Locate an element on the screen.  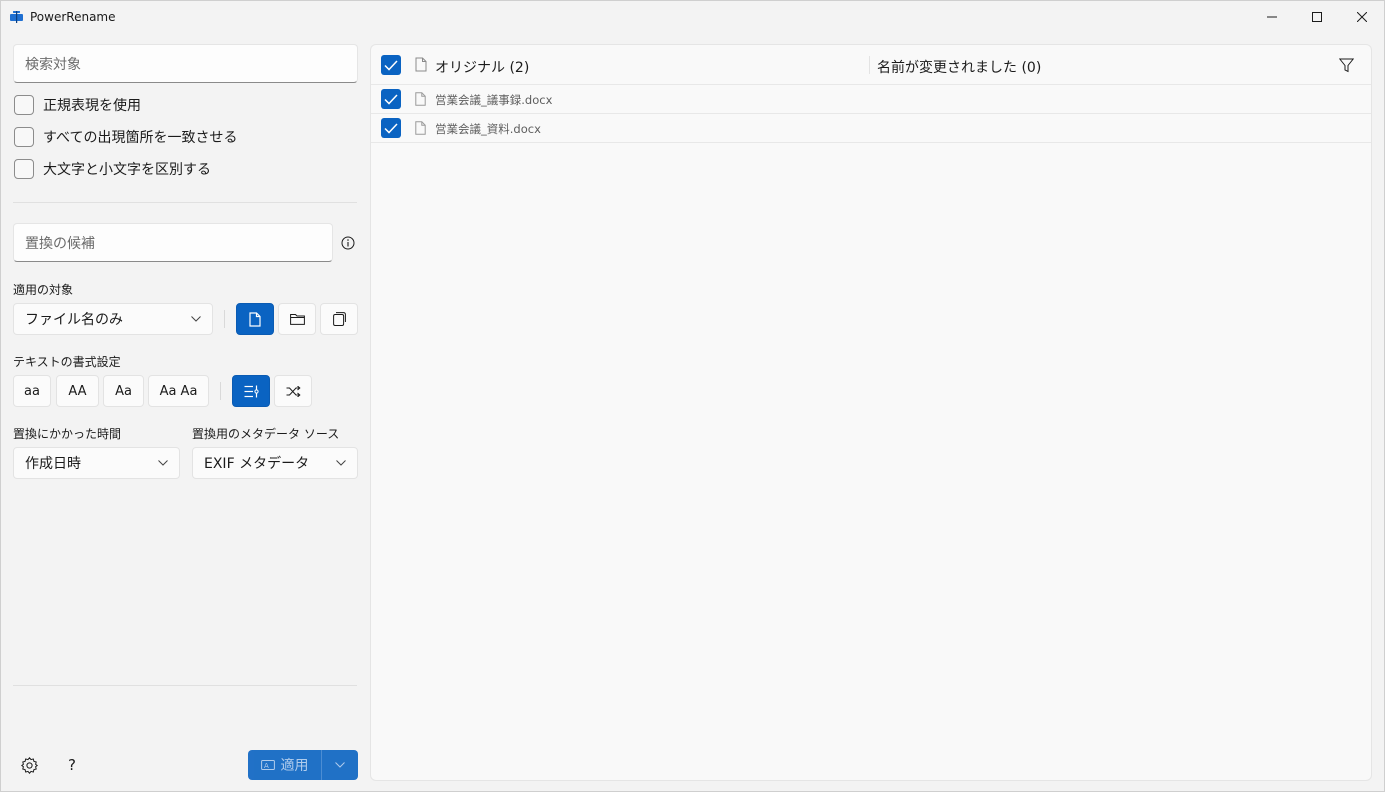
option-case-sensitive: 大文字と小文字を区別する is located at coordinates (112, 169).